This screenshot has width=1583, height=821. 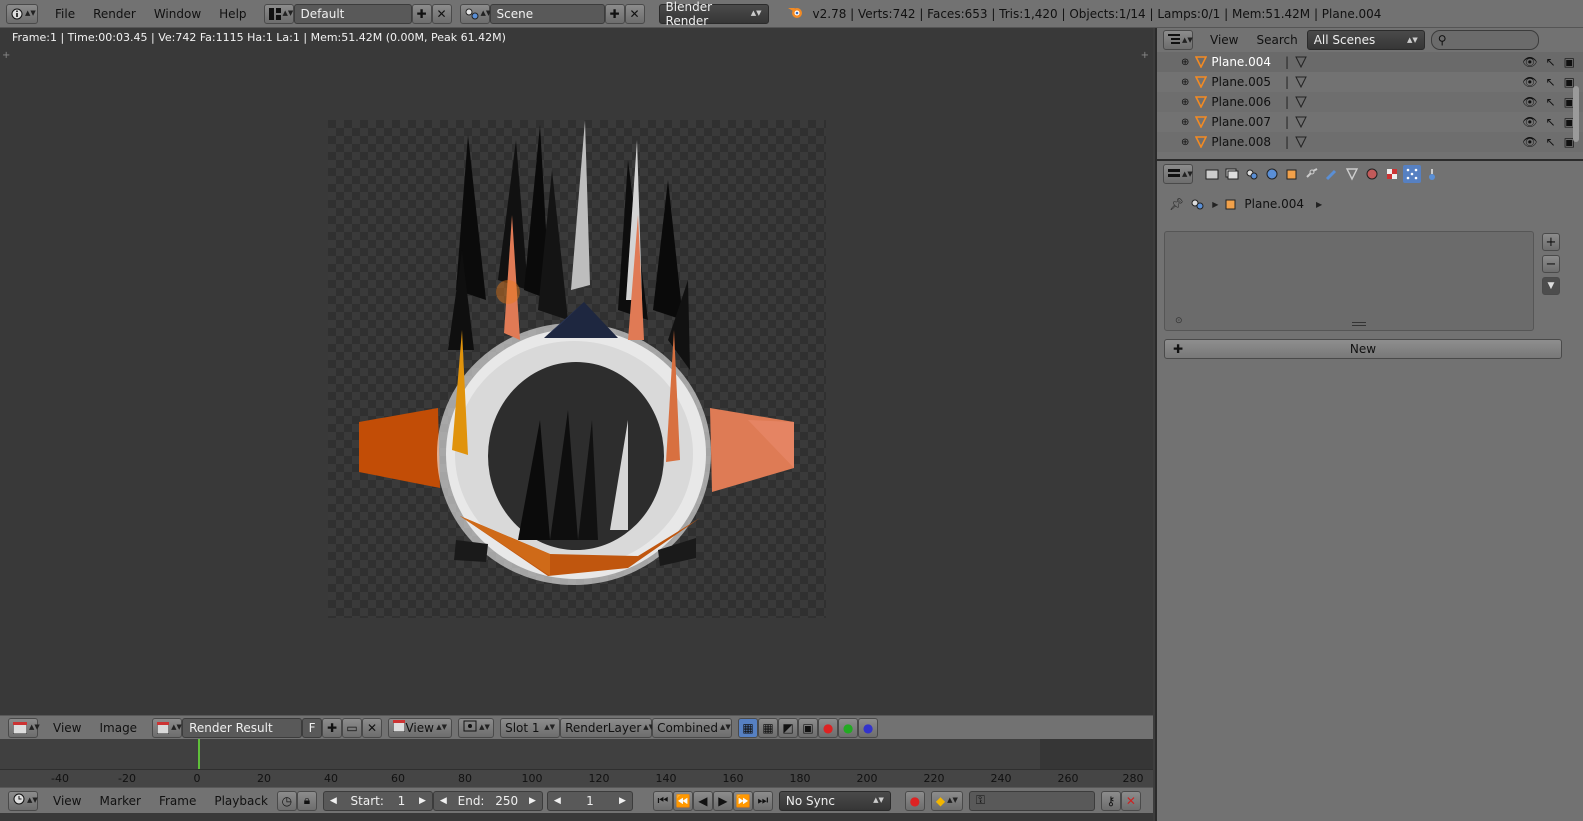 I want to click on add-scene-button: ✚, so click(x=614, y=13).